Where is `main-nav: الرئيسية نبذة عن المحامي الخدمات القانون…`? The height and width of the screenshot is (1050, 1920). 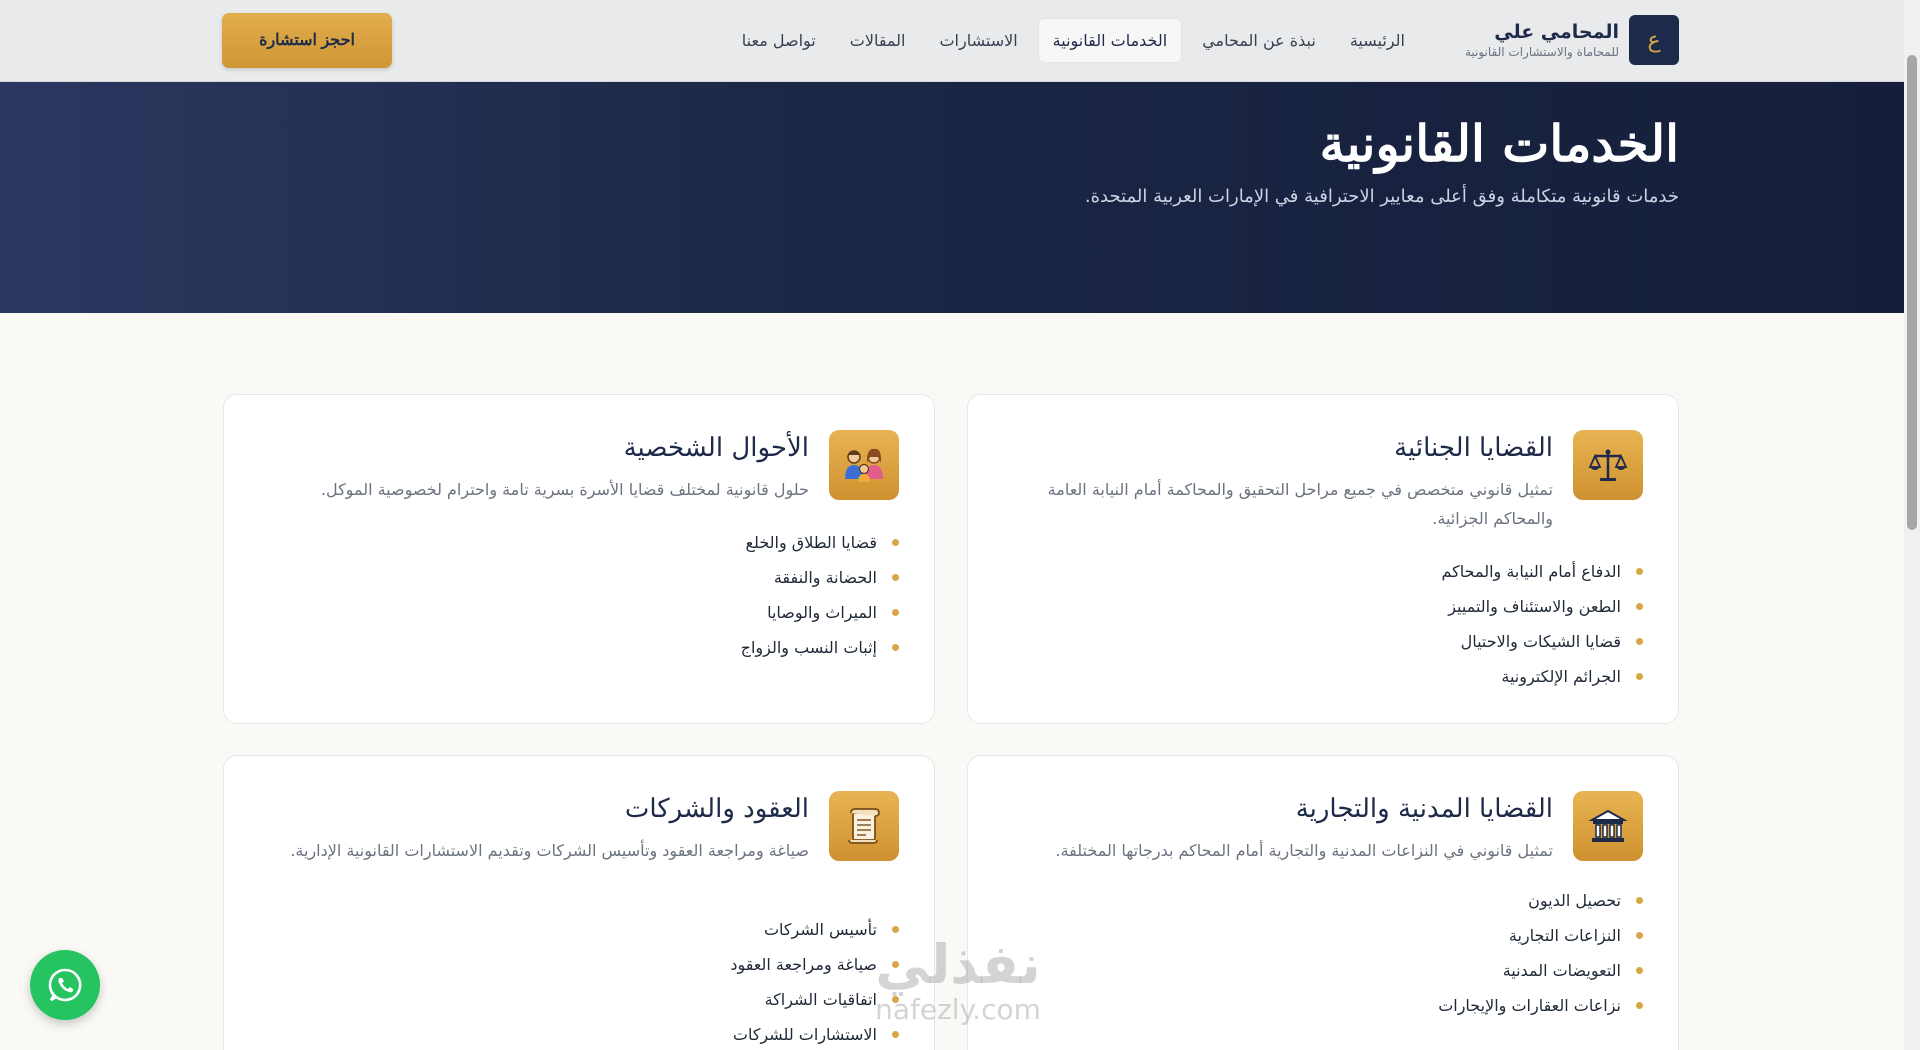 main-nav: الرئيسية نبذة عن المحامي الخدمات القانون… is located at coordinates (1073, 40).